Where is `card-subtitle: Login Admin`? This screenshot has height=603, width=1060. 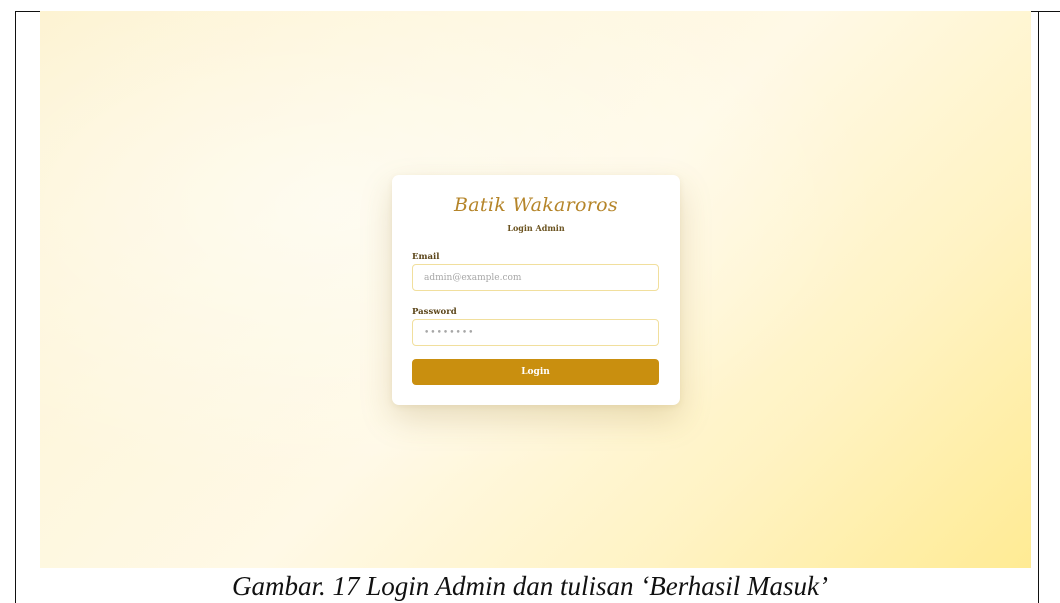 card-subtitle: Login Admin is located at coordinates (536, 228).